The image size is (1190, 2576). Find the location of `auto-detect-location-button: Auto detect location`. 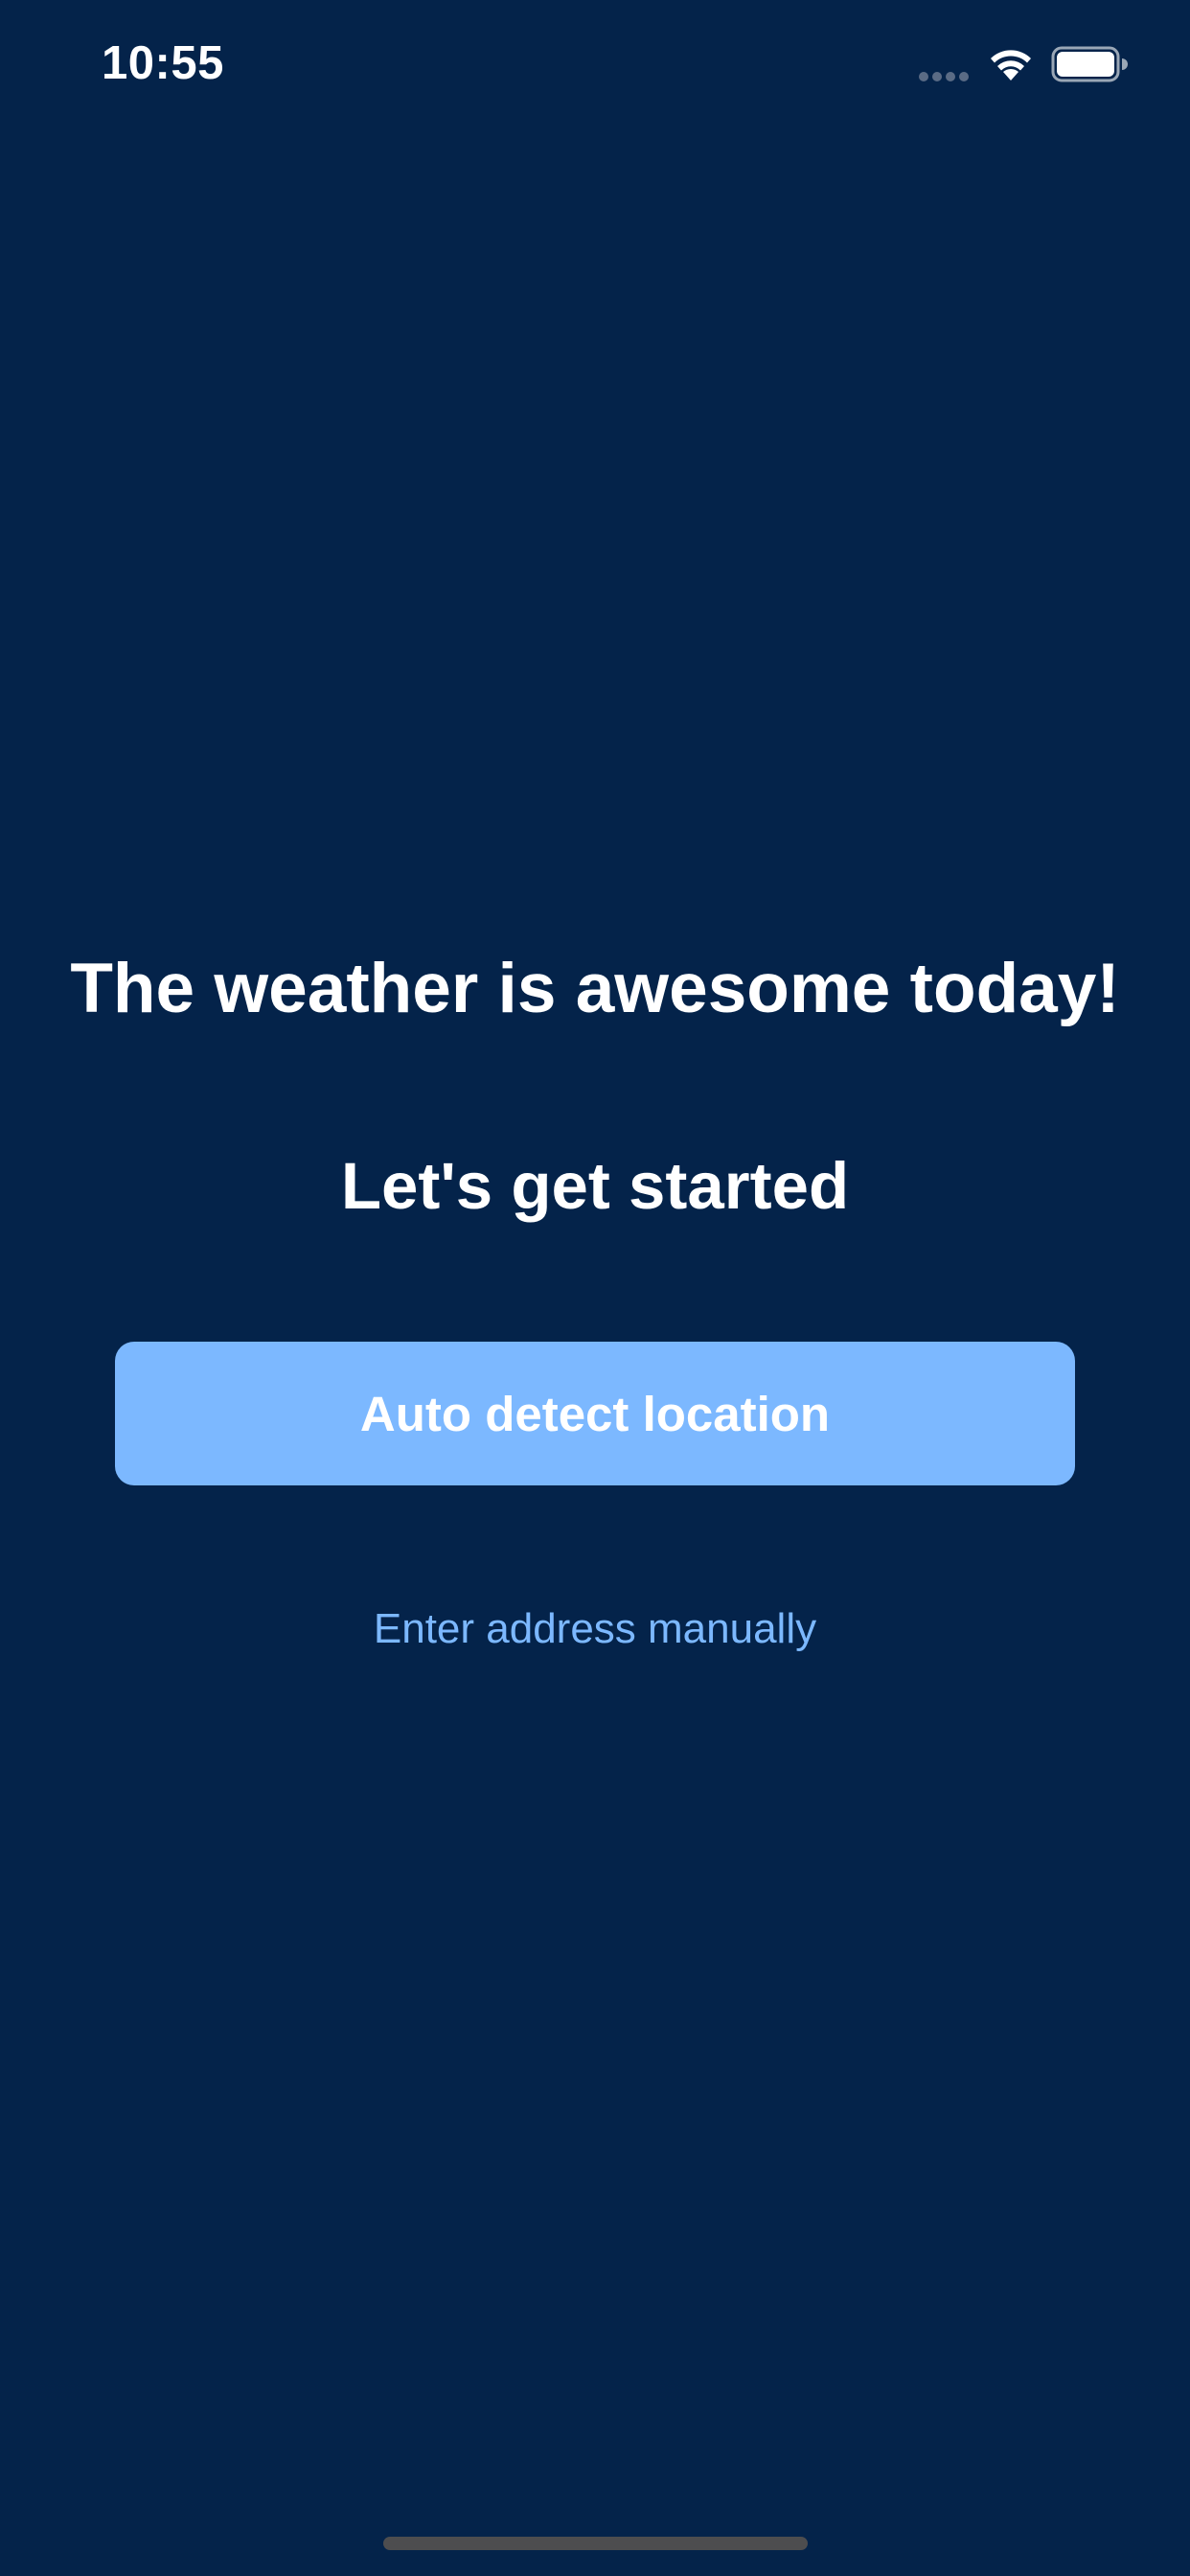

auto-detect-location-button: Auto detect location is located at coordinates (595, 1413).